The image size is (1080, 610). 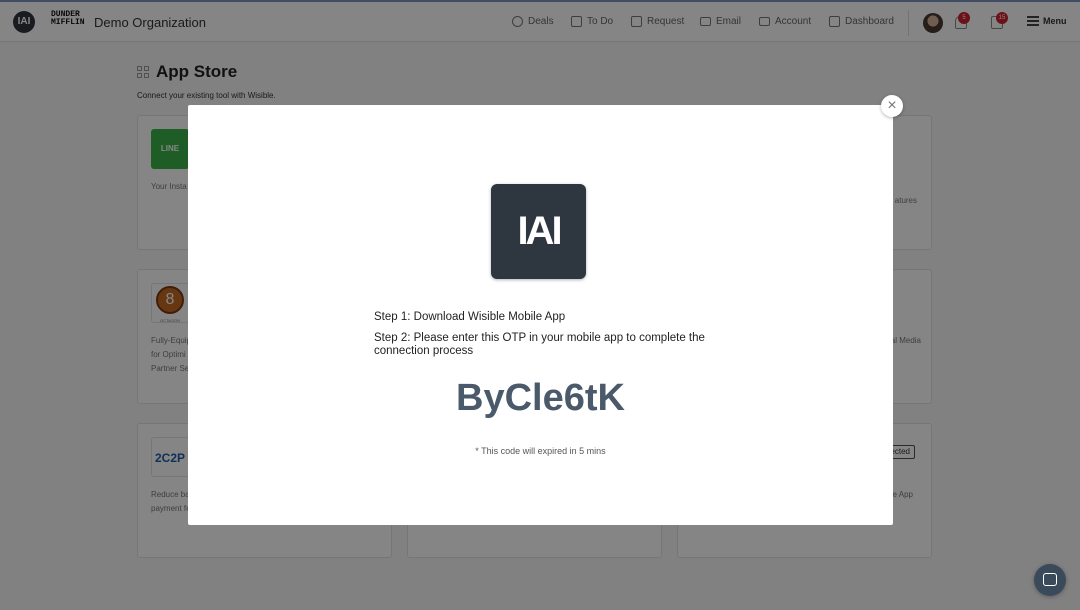 I want to click on support-chat-button, so click(x=1050, y=580).